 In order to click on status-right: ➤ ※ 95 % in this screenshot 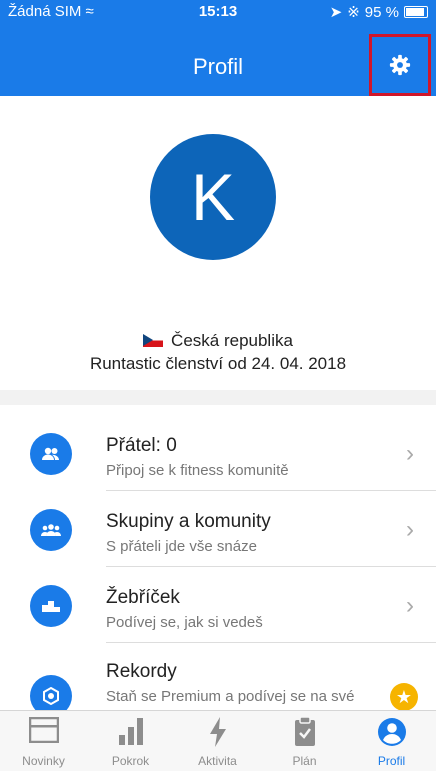, I will do `click(379, 12)`.